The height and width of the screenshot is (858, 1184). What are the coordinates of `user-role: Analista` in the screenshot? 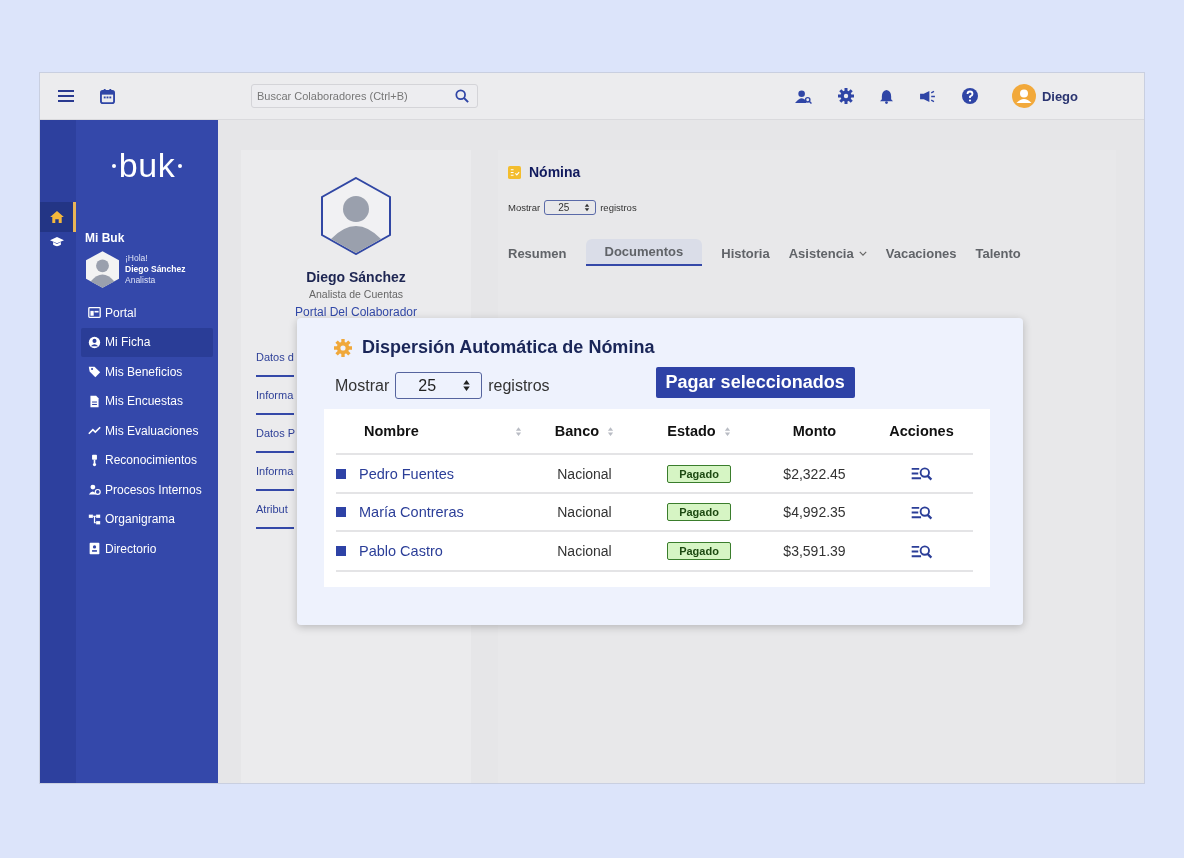 It's located at (141, 280).